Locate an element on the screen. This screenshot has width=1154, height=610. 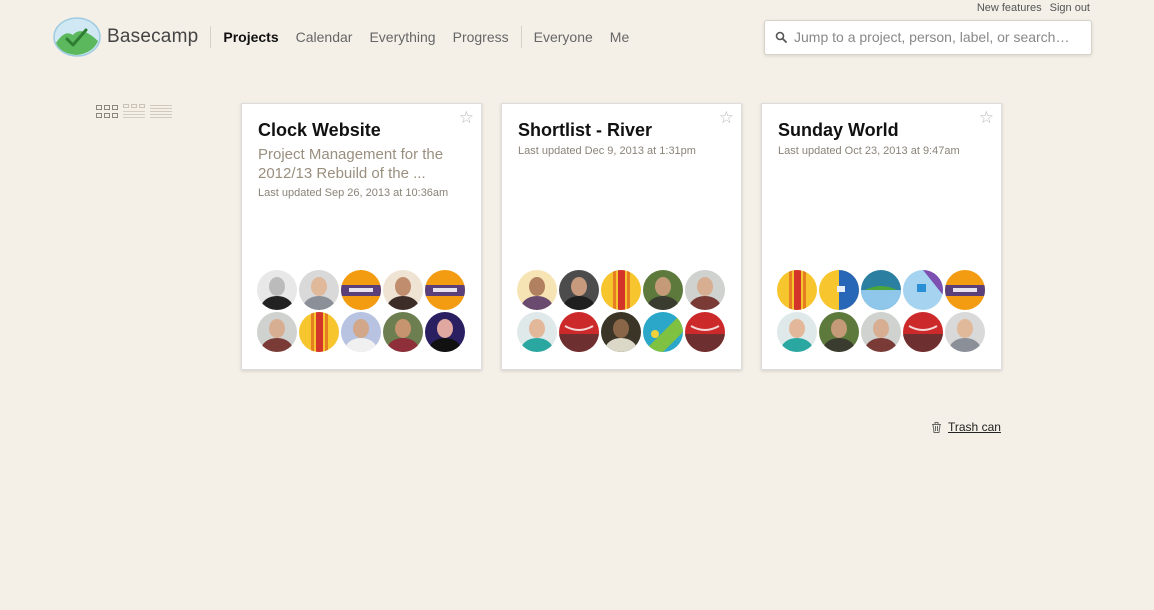
list-view-icon is located at coordinates (161, 111).